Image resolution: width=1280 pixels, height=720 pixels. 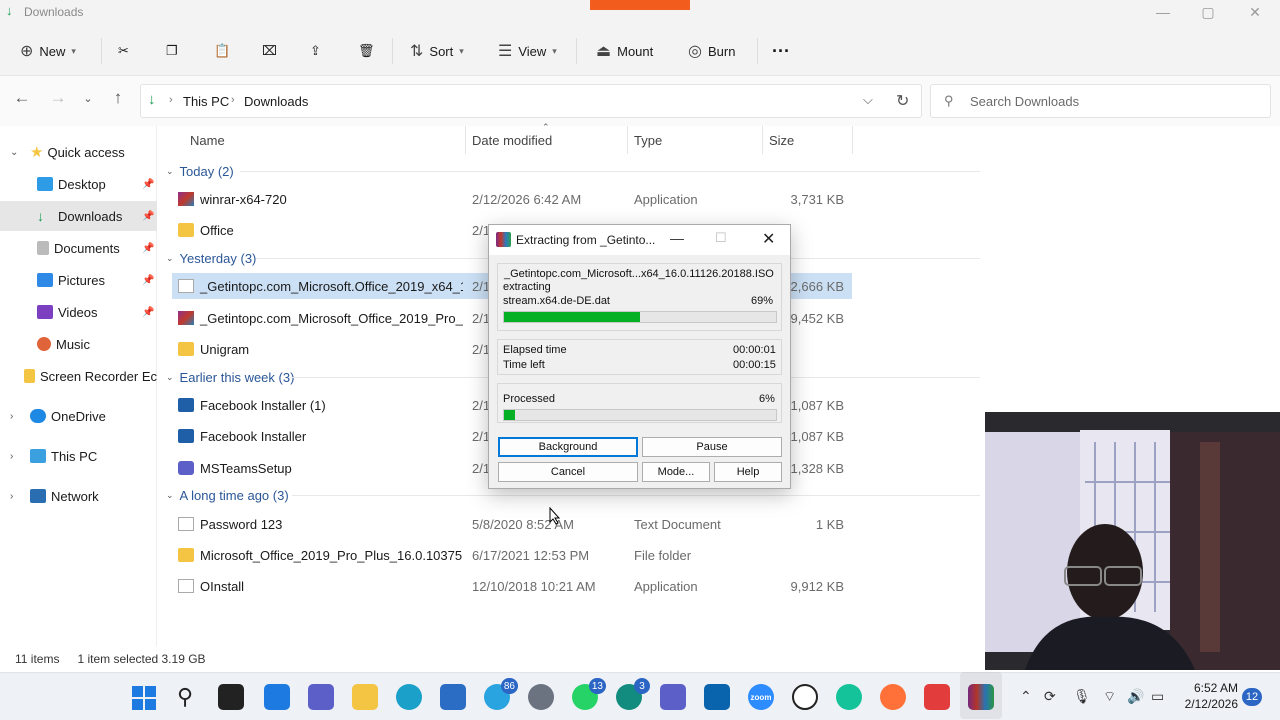 I want to click on screen-recorder-icon, so click(x=937, y=697).